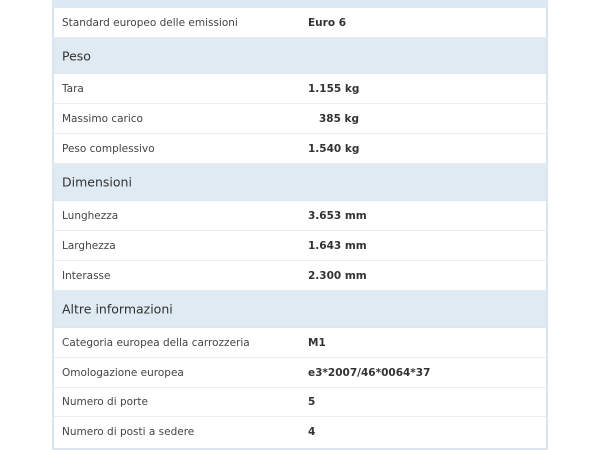 The image size is (600, 450). What do you see at coordinates (369, 372) in the screenshot?
I see `row-value: e3*2007/46*0064*37` at bounding box center [369, 372].